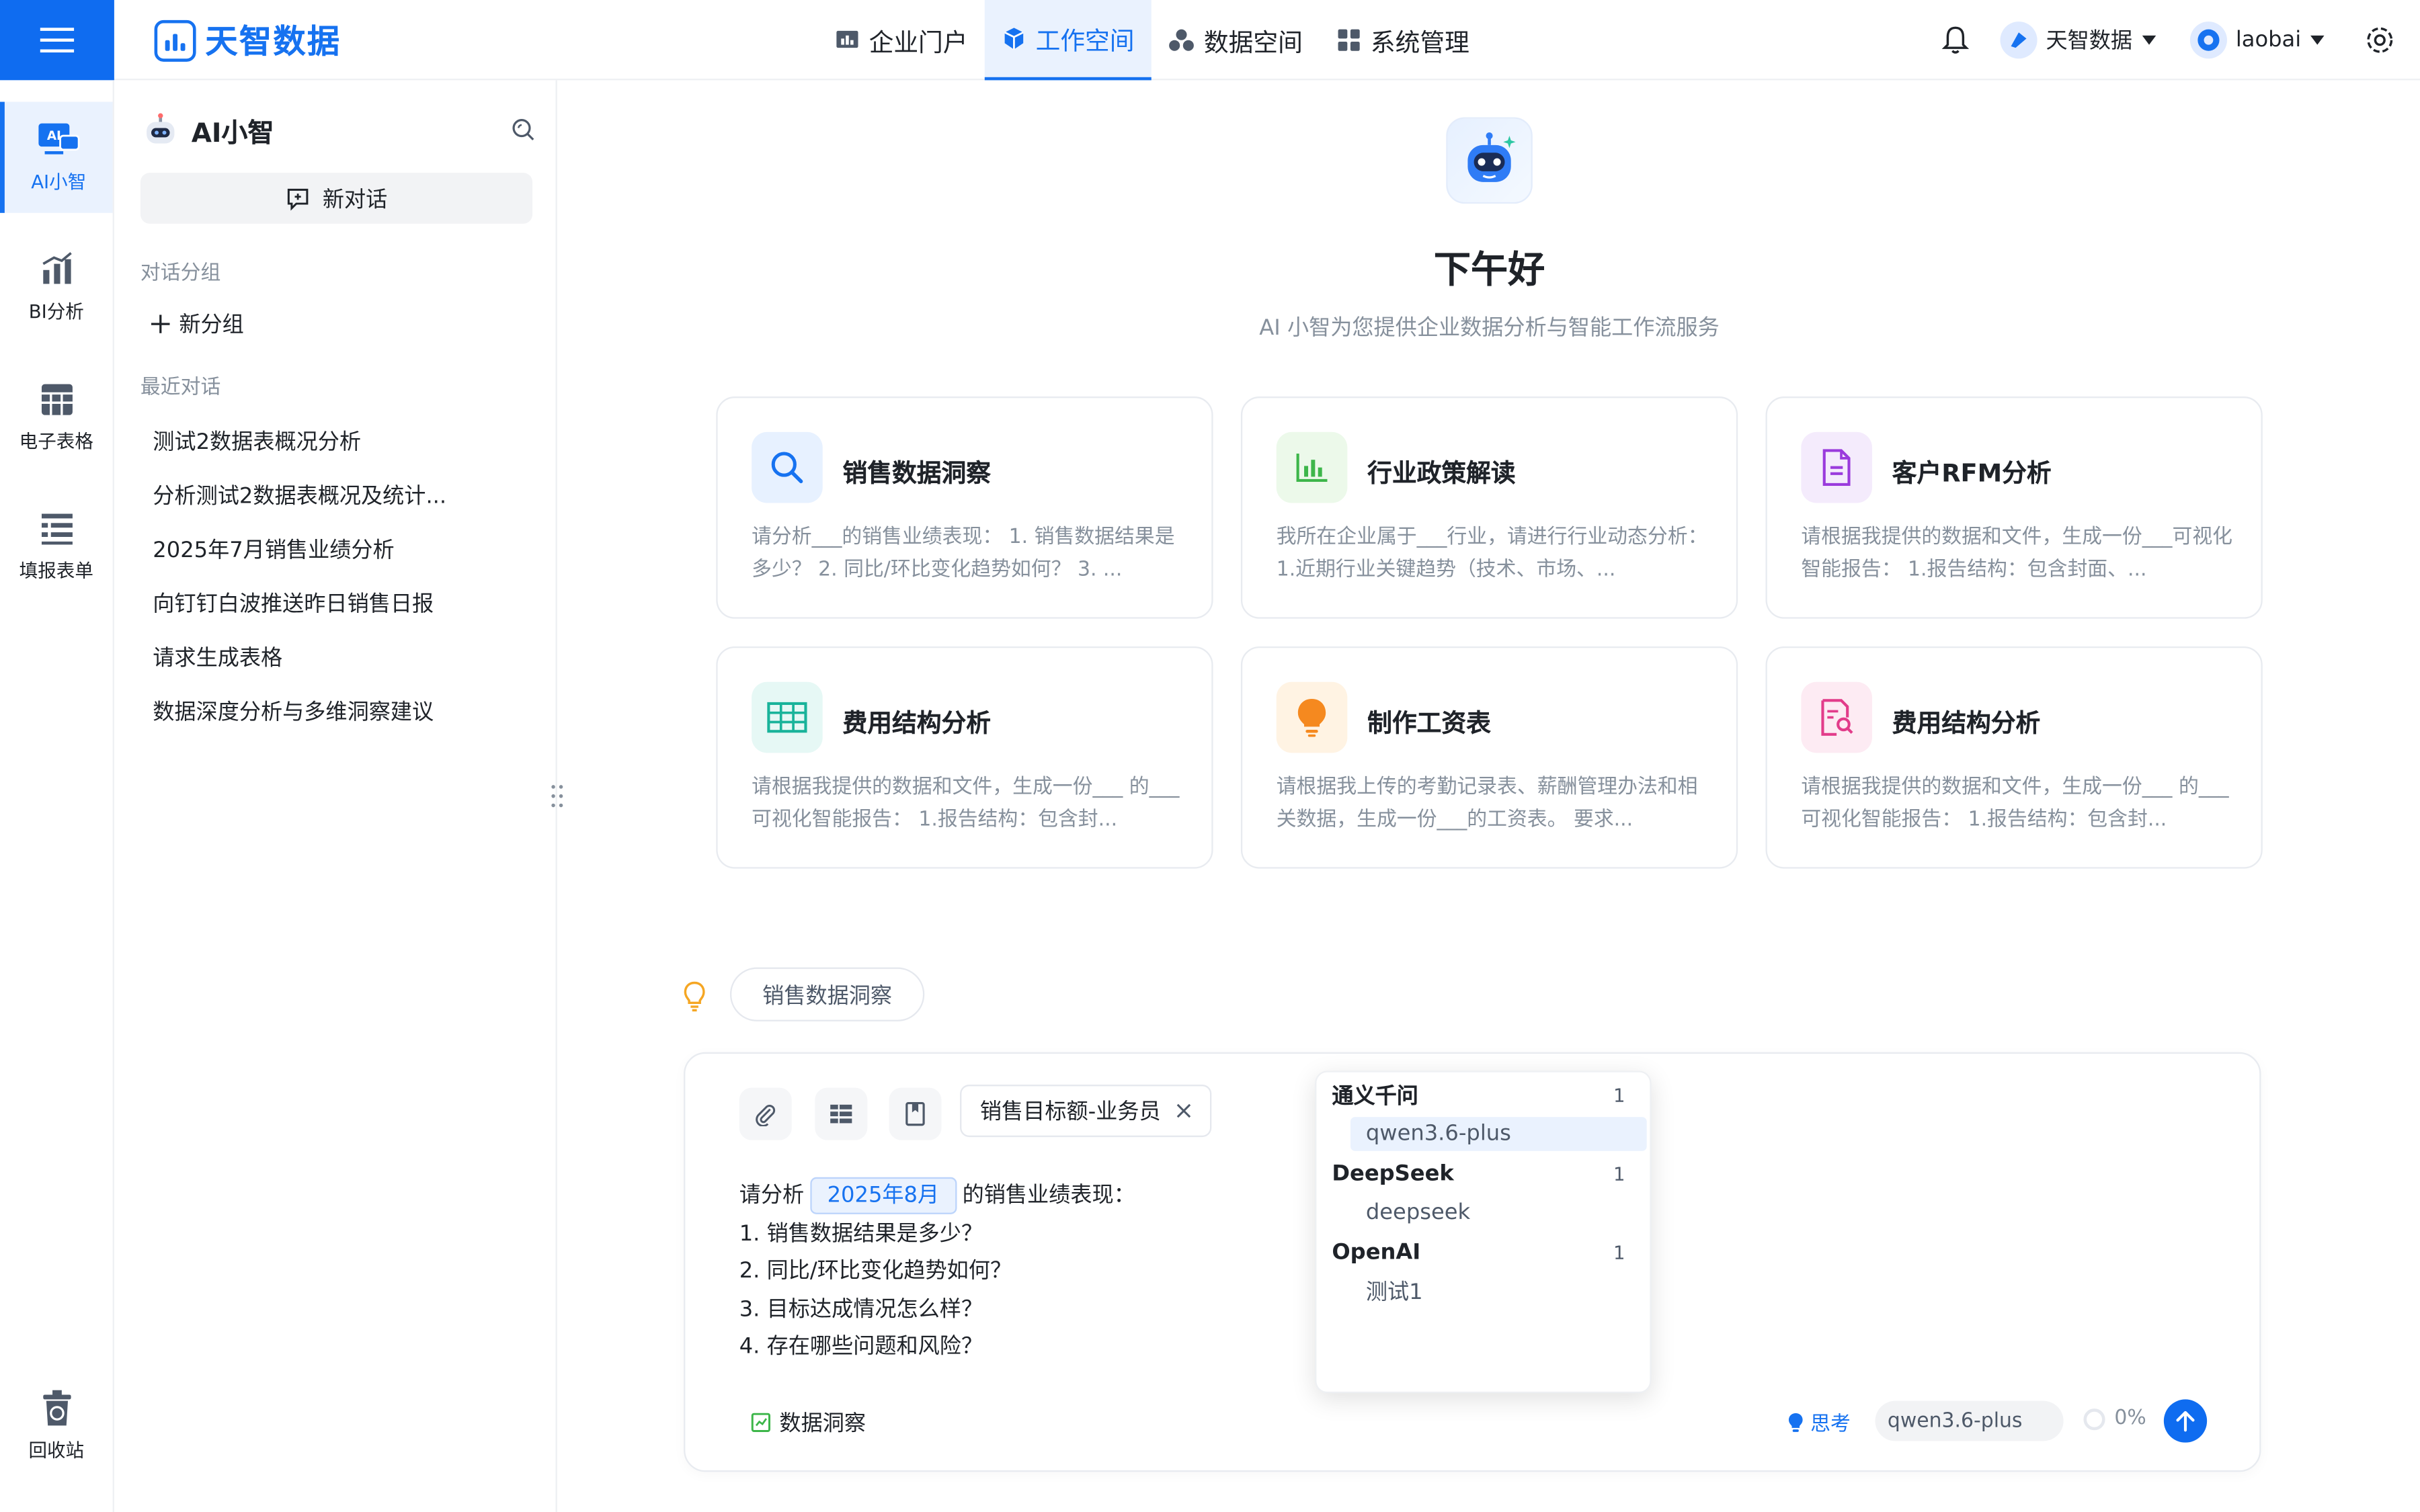  I want to click on model-group-deepseek: DeepSeek 1, so click(1485, 1174).